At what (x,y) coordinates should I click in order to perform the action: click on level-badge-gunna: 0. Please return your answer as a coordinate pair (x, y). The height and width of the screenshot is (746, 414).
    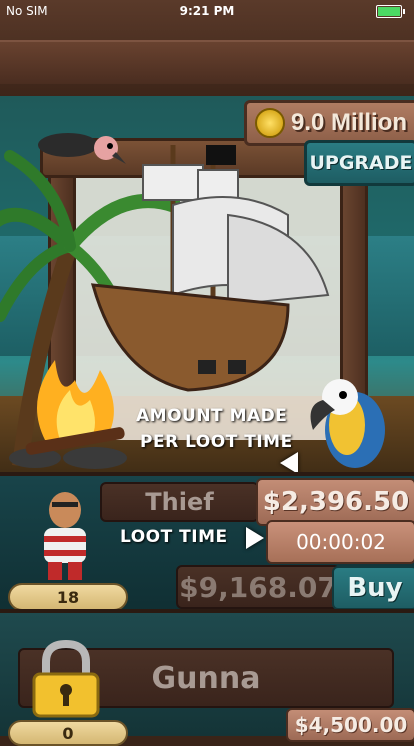
    Looking at the image, I should click on (68, 733).